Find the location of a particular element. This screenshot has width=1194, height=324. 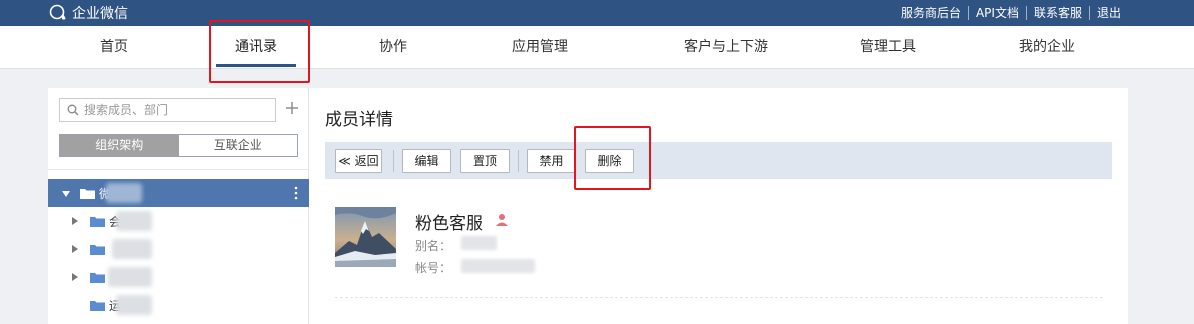

logout-link: 退出 is located at coordinates (1108, 13).